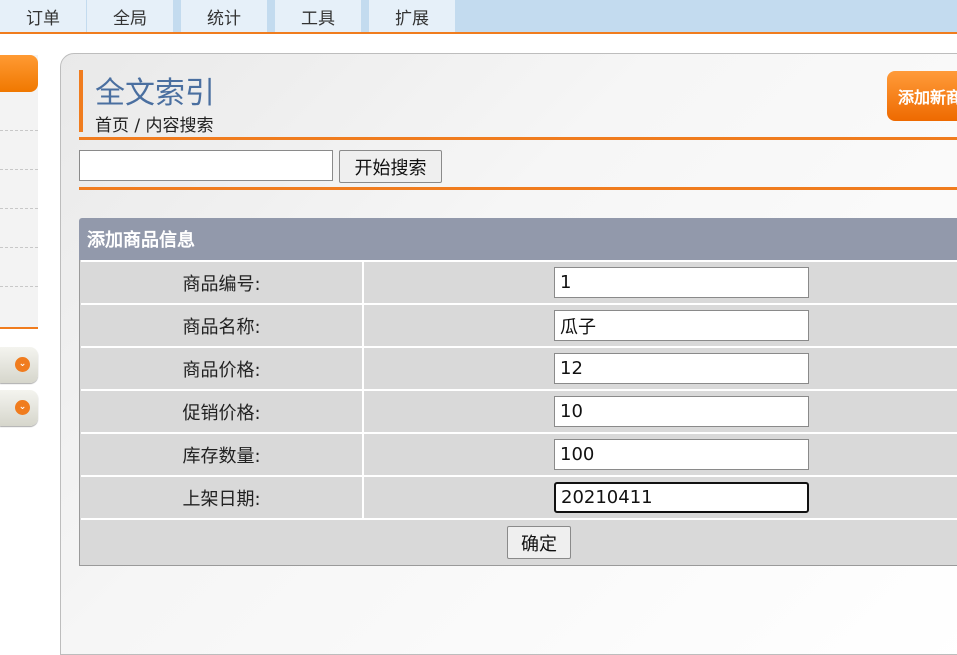  I want to click on top-nav-item-orders: 订单, so click(45, 16).